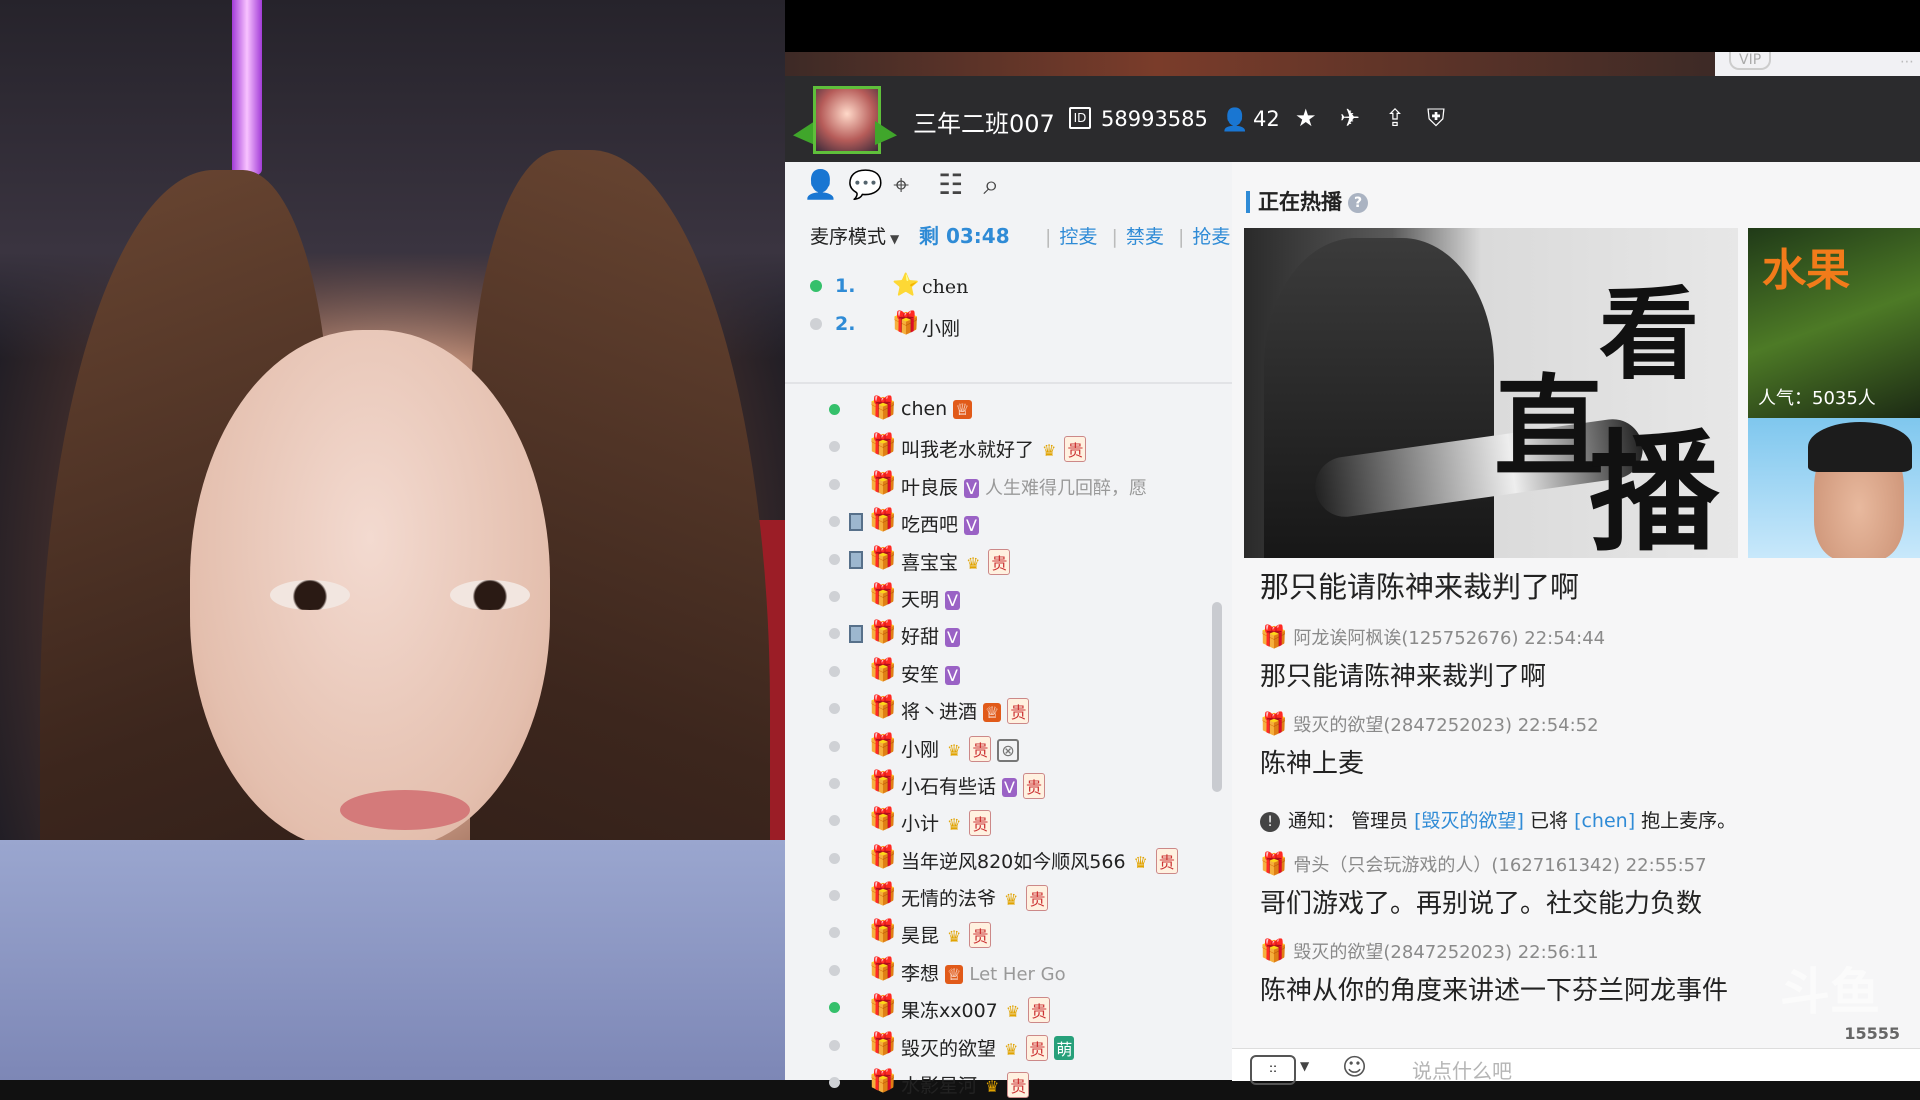  Describe the element at coordinates (1014, 445) in the screenshot. I see `user-row: 🎁 叫我老水就好了 ♛ 贵` at that location.